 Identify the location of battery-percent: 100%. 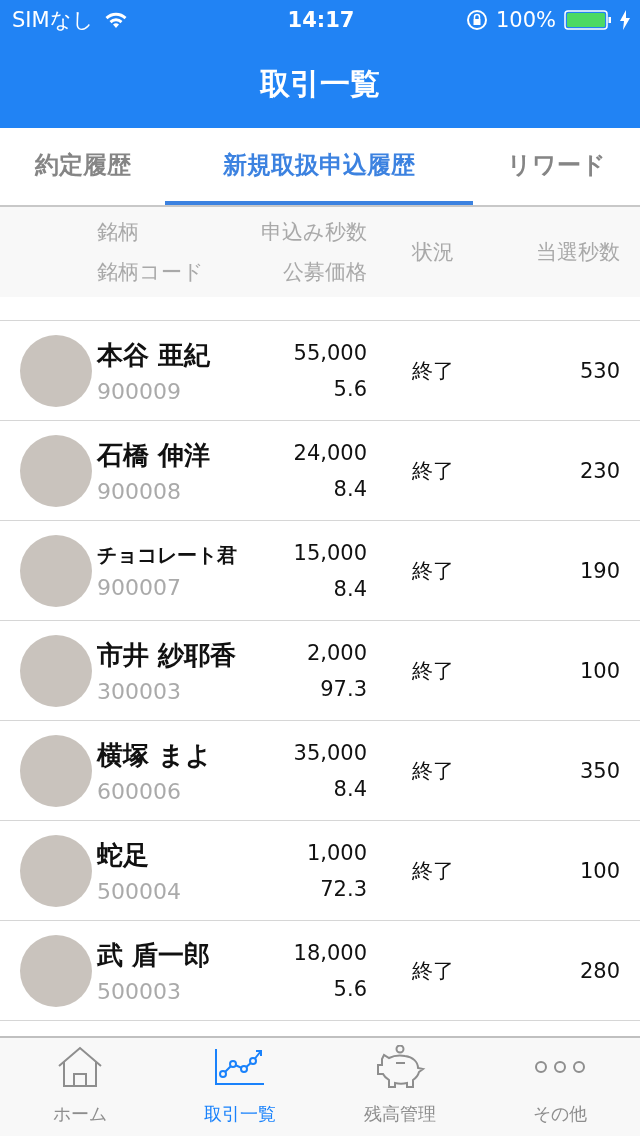
(525, 20).